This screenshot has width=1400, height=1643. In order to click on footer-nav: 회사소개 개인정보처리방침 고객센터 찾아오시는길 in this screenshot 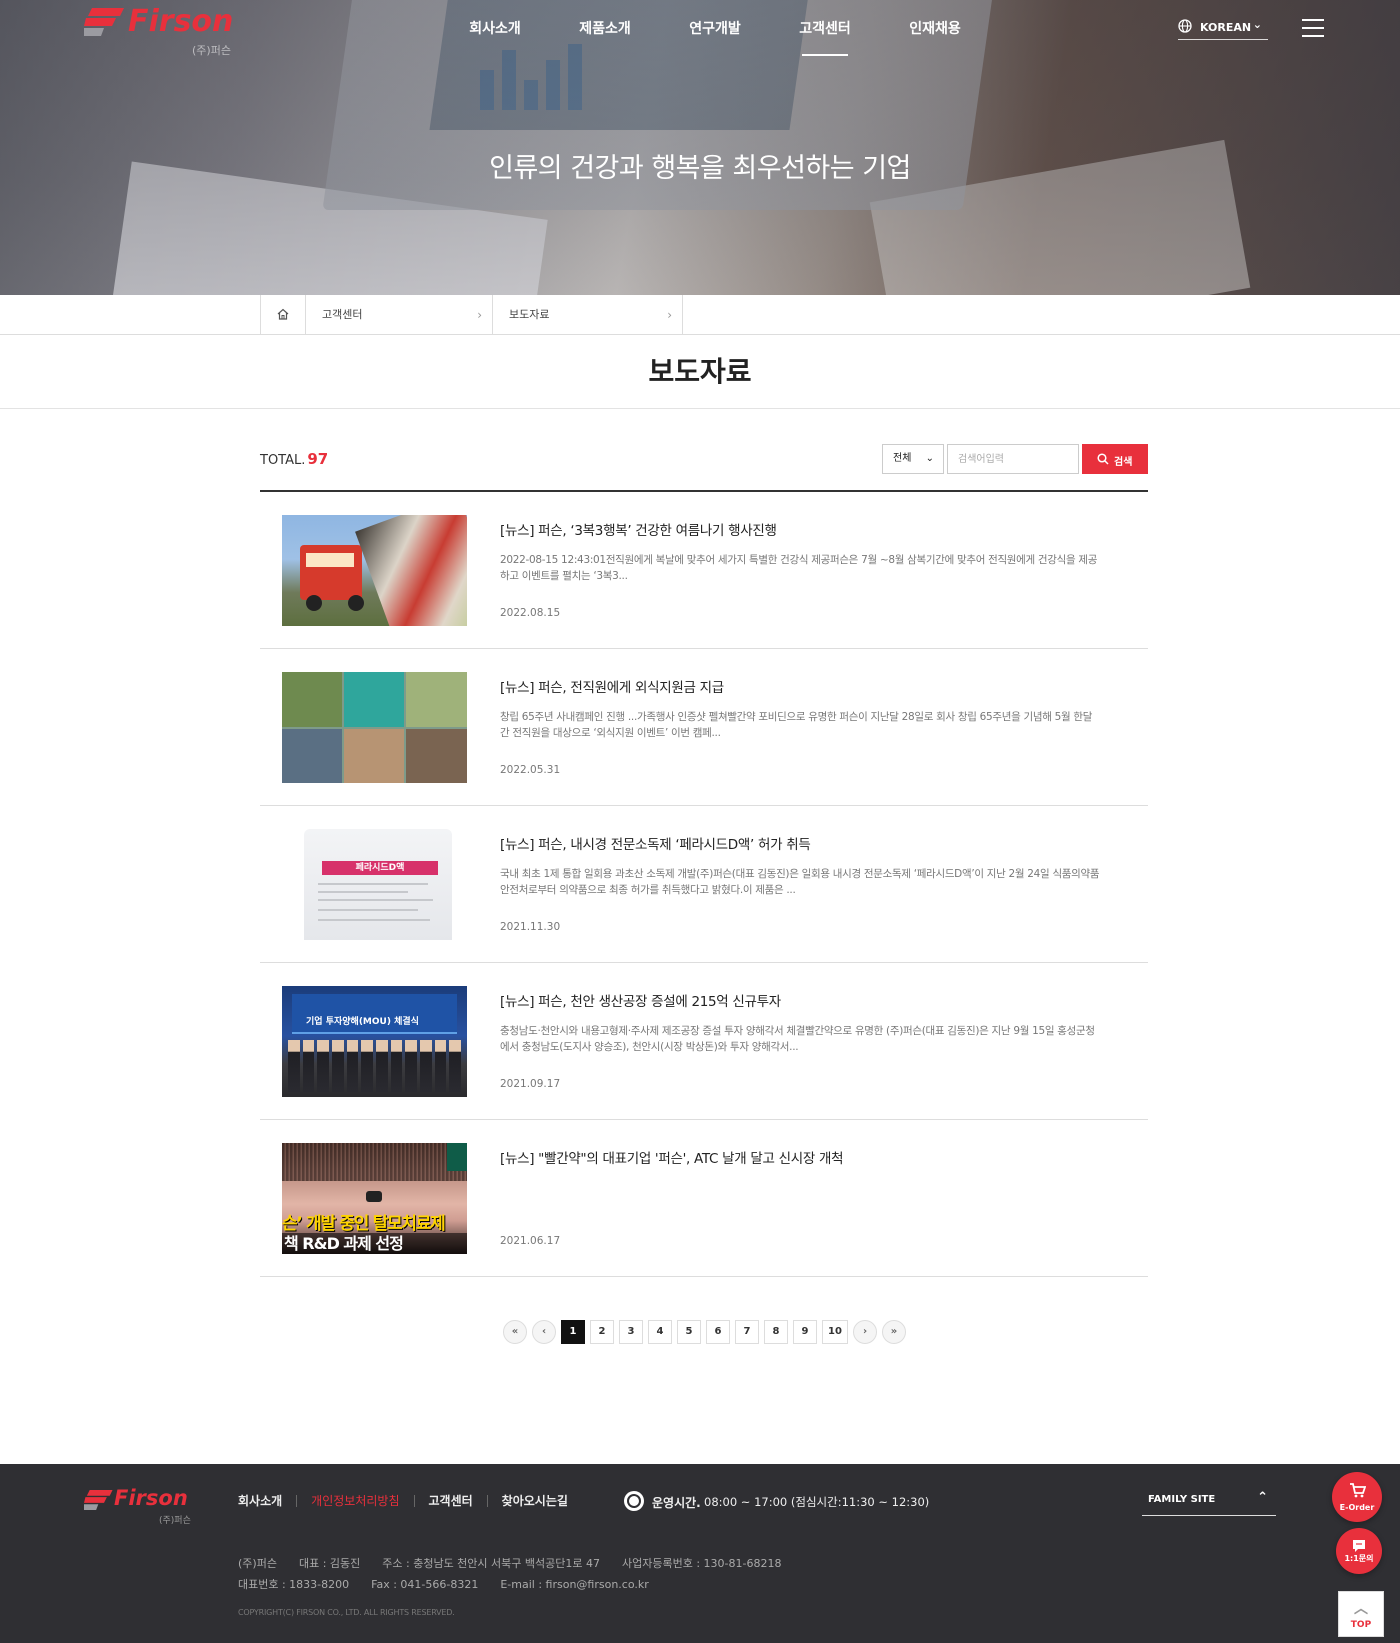, I will do `click(410, 1501)`.